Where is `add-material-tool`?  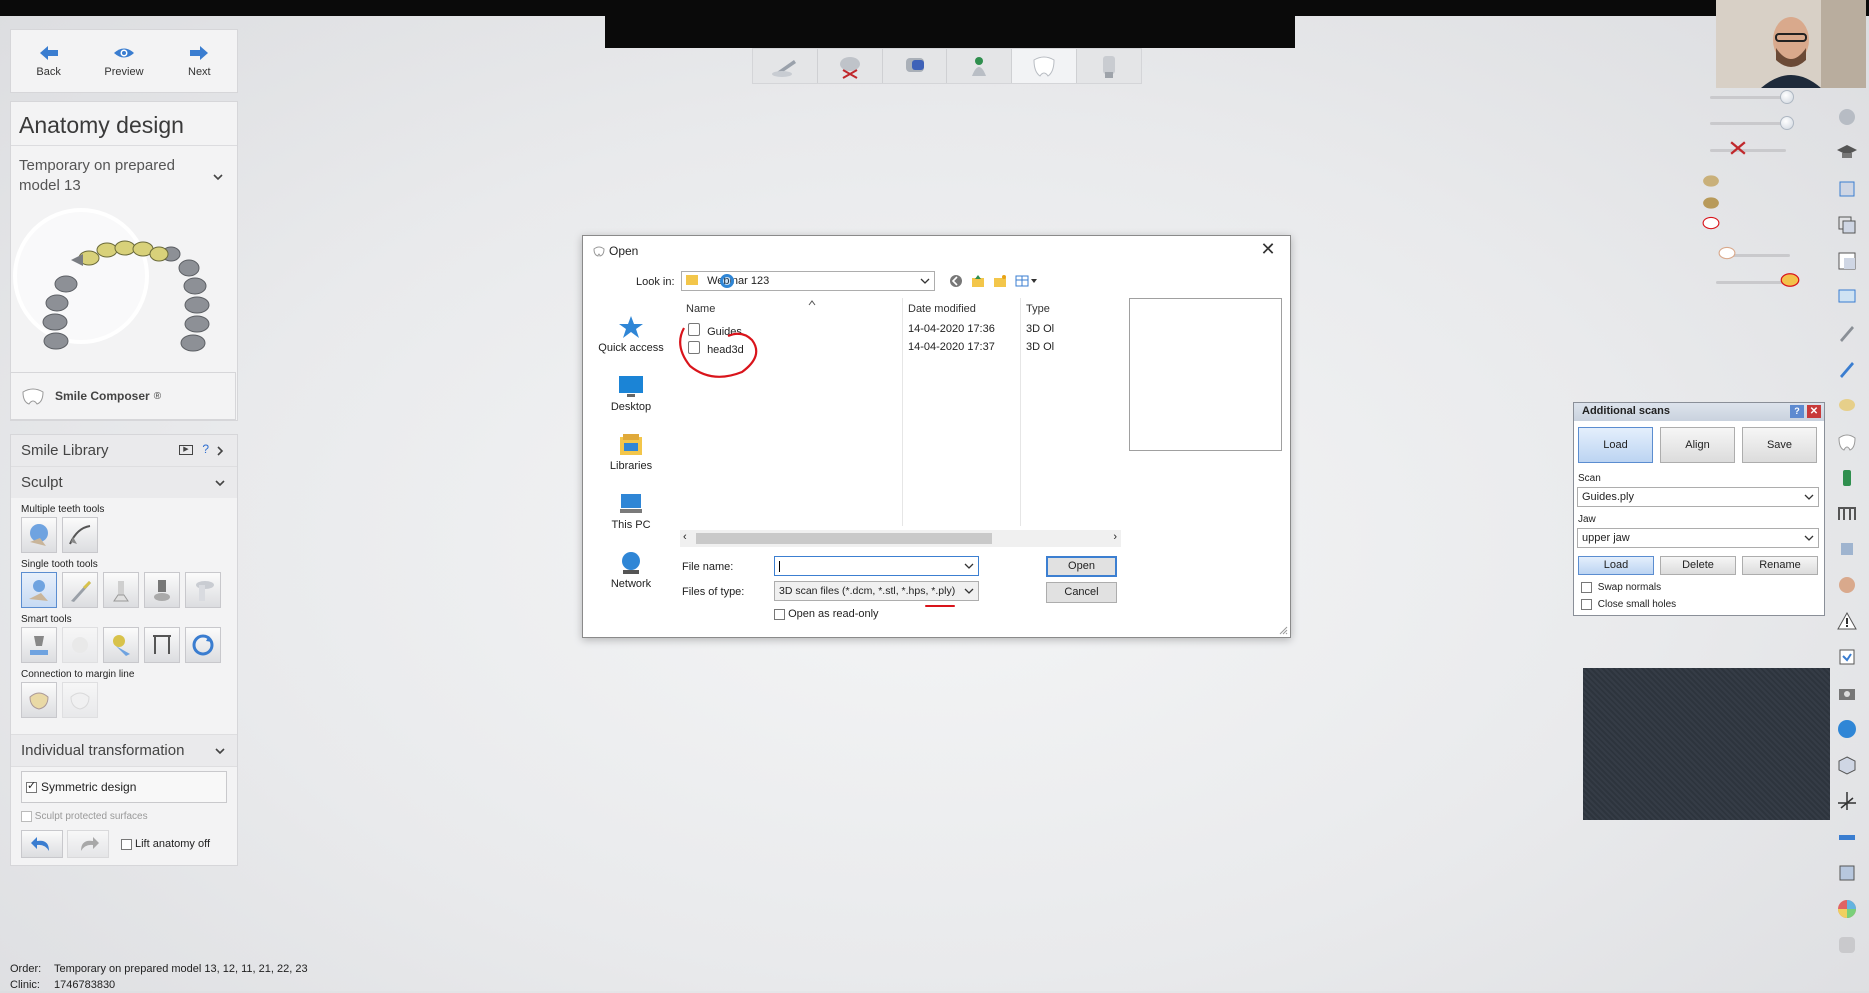 add-material-tool is located at coordinates (121, 590).